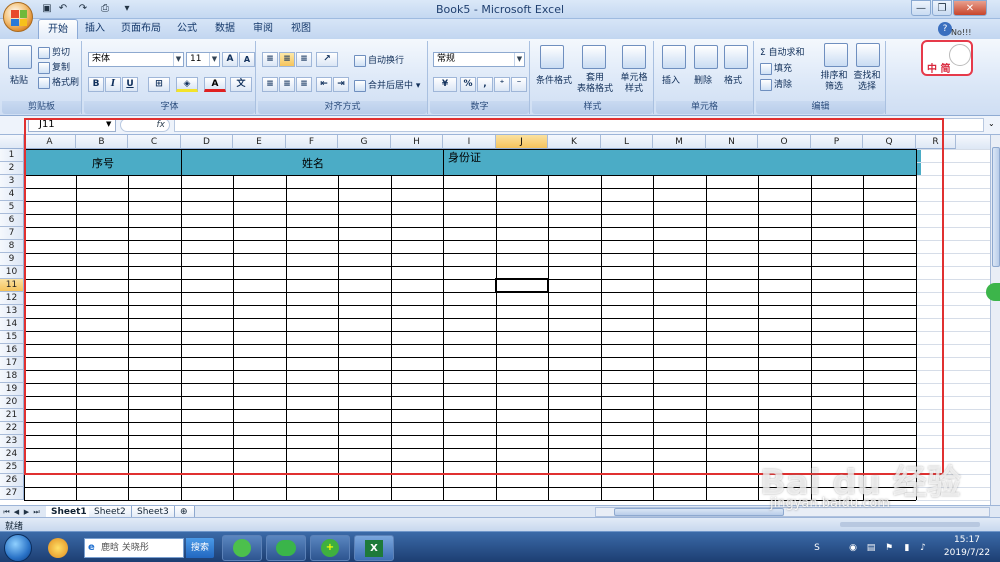  I want to click on app-360-icon, so click(242, 548).